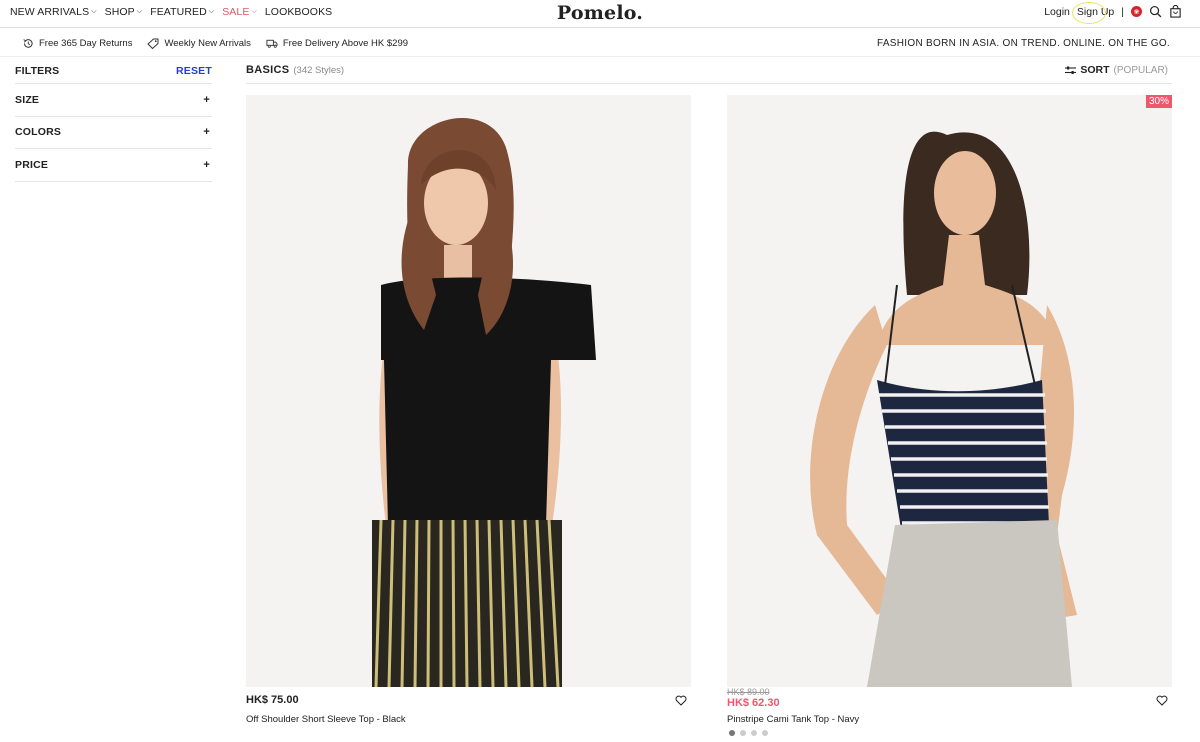 The height and width of the screenshot is (742, 1200). Describe the element at coordinates (207, 43) in the screenshot. I see `perk-arrivals-label: Weekly New Arrivals` at that location.